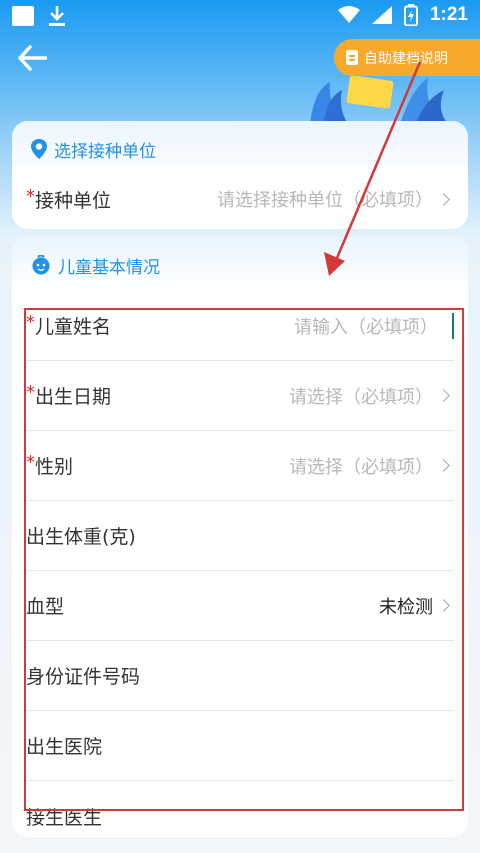 This screenshot has width=480, height=853. Describe the element at coordinates (240, 676) in the screenshot. I see `id-number-field: 身份证件号码` at that location.